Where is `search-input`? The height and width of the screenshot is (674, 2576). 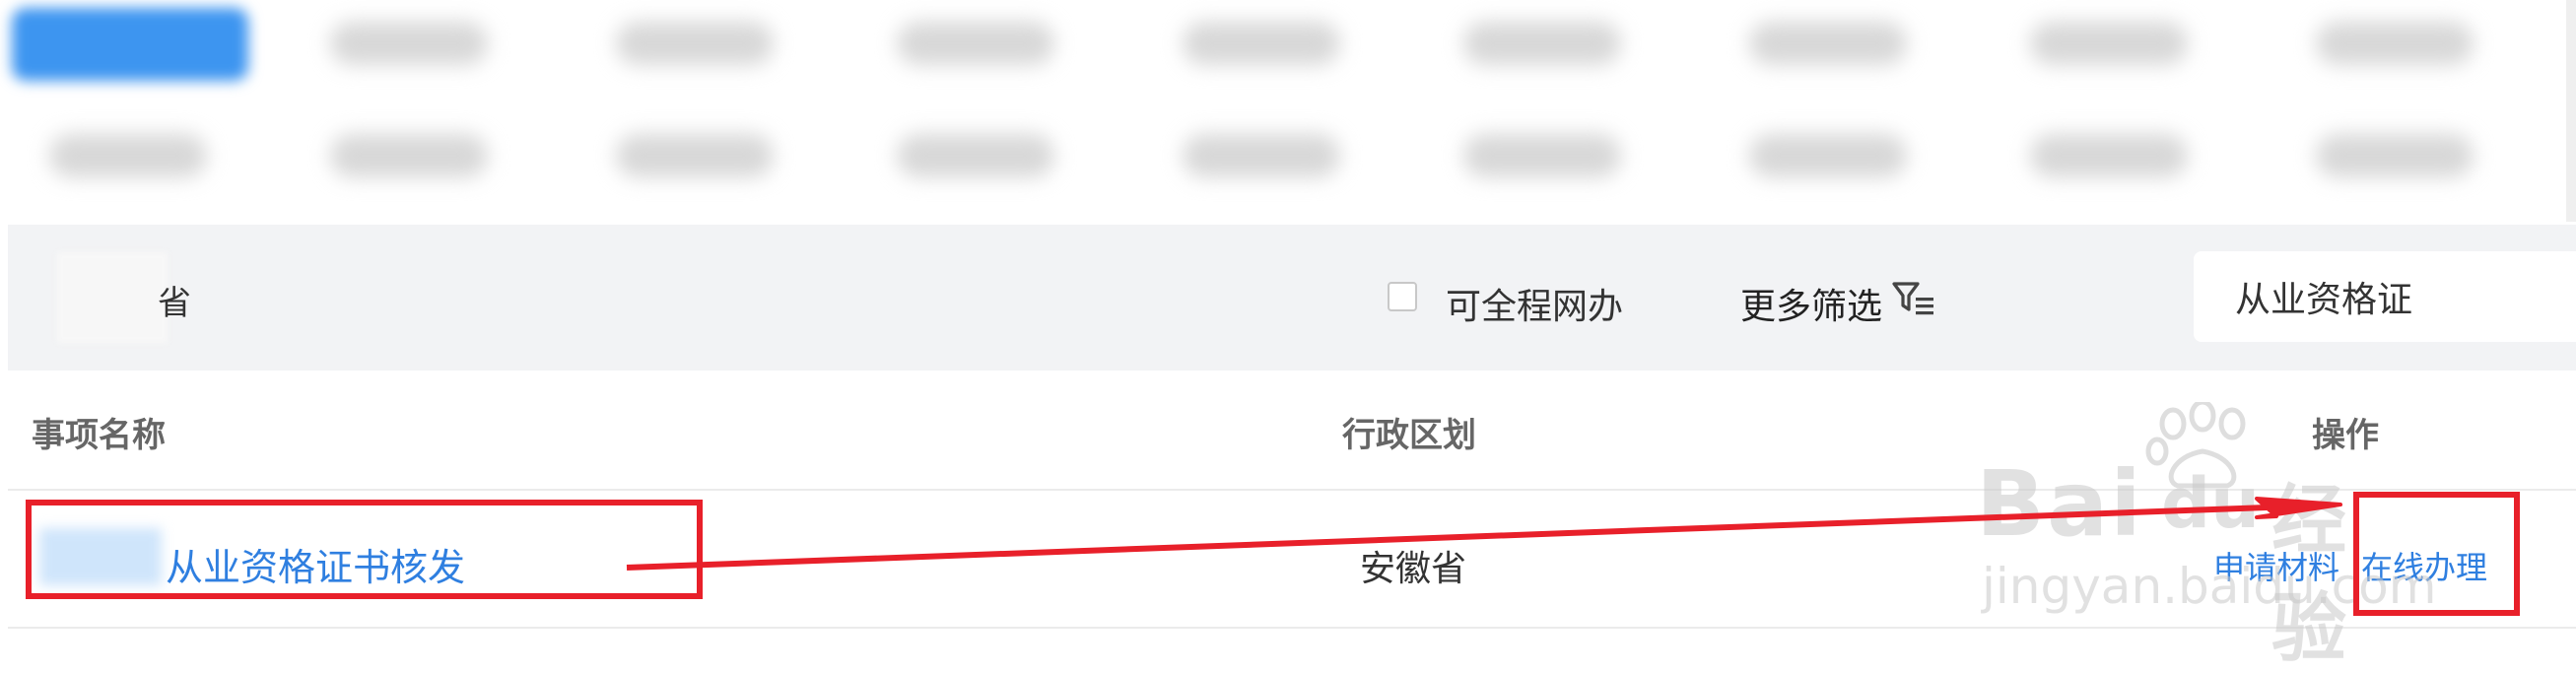
search-input is located at coordinates (2385, 296).